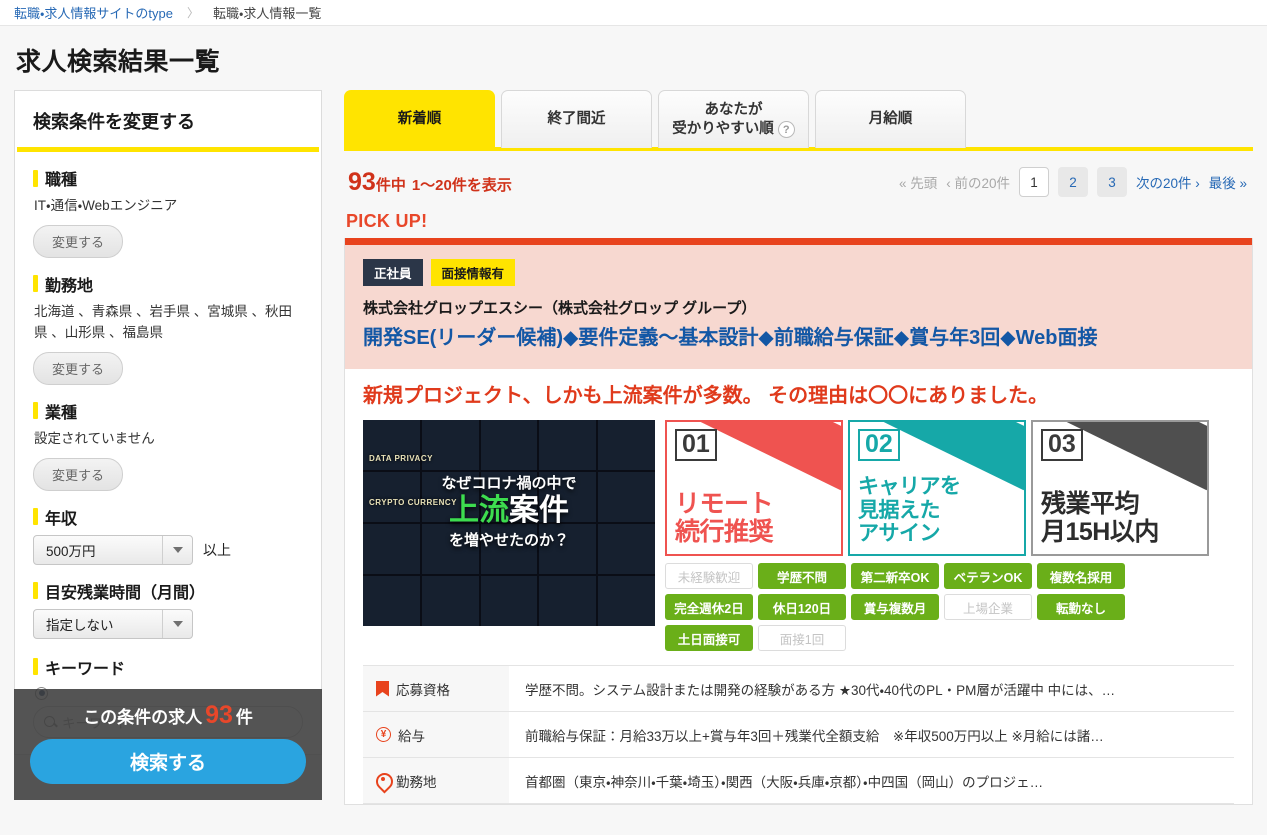  What do you see at coordinates (1228, 182) in the screenshot?
I see `pagination-last: 最後 »` at bounding box center [1228, 182].